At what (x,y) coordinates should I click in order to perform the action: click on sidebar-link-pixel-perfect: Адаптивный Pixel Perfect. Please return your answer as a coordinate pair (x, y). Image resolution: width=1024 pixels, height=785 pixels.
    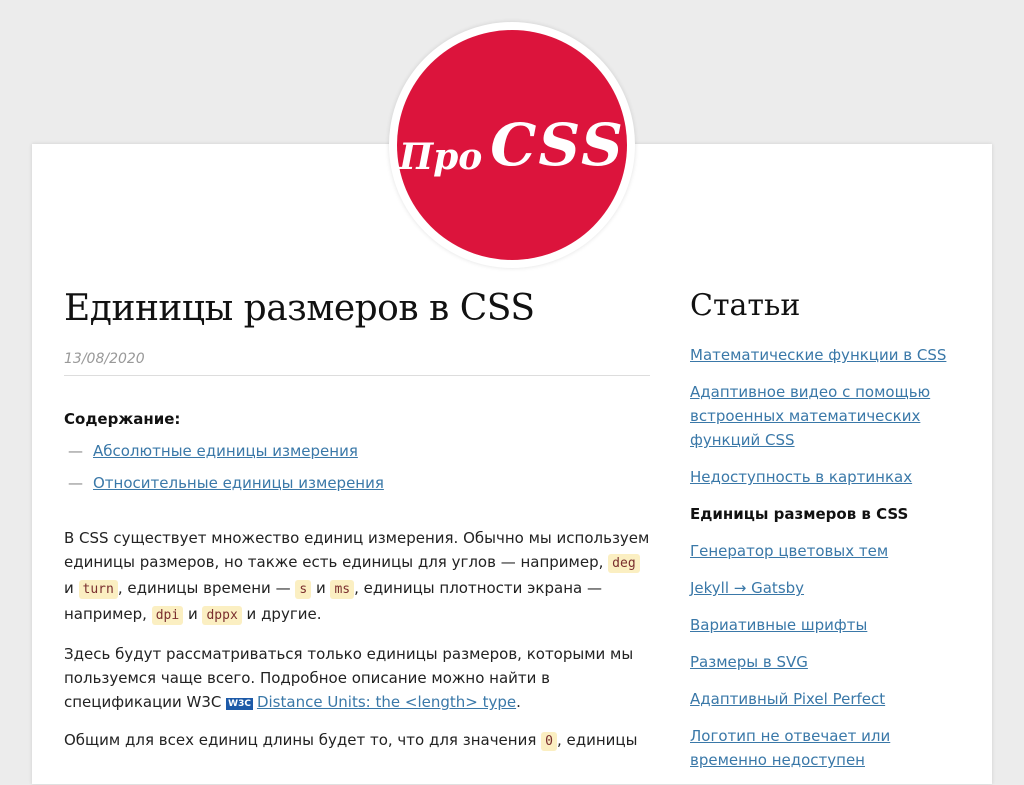
    Looking at the image, I should click on (787, 699).